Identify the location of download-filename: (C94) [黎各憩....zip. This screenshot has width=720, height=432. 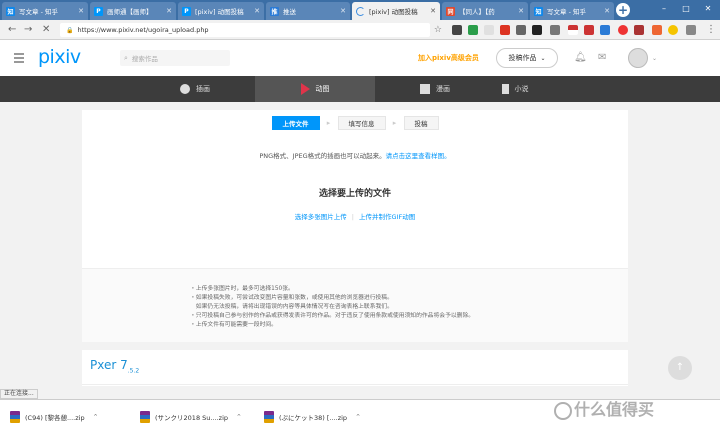
(55, 418).